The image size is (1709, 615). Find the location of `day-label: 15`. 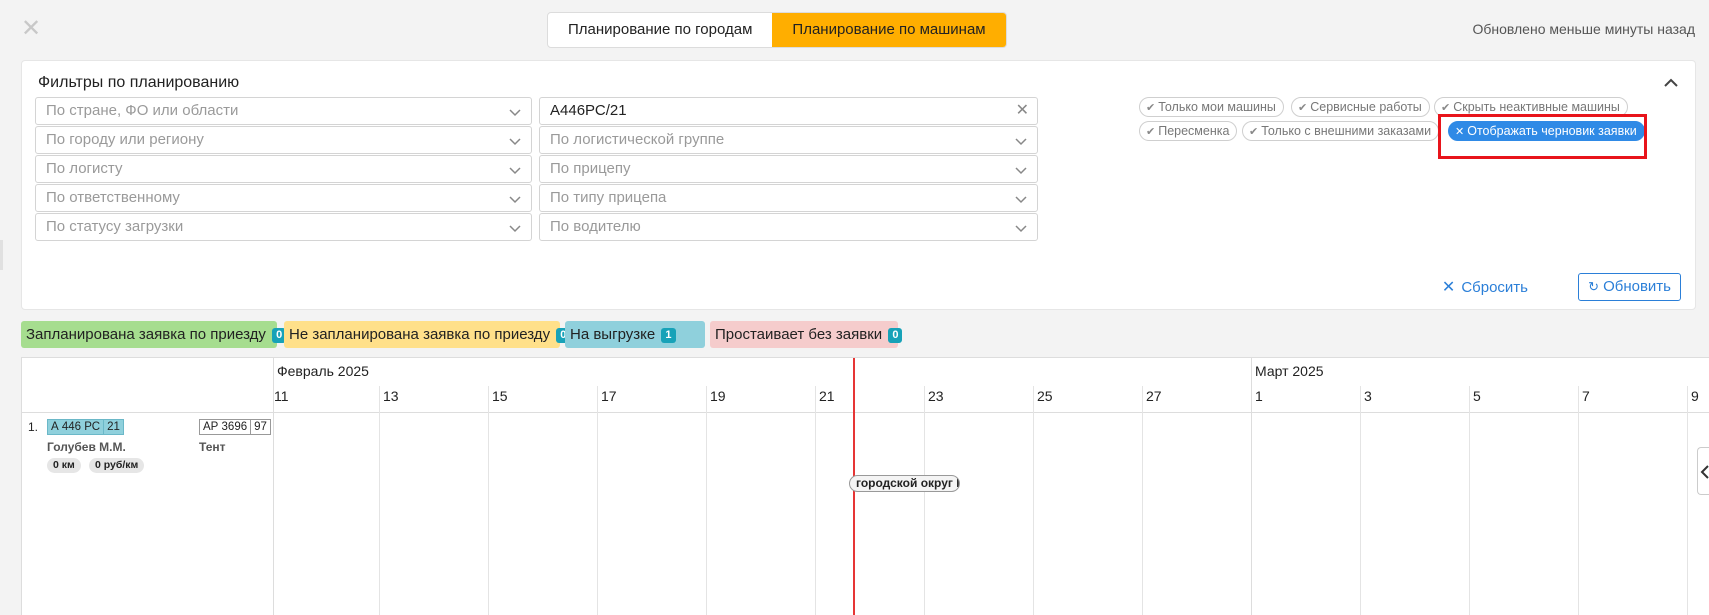

day-label: 15 is located at coordinates (500, 396).